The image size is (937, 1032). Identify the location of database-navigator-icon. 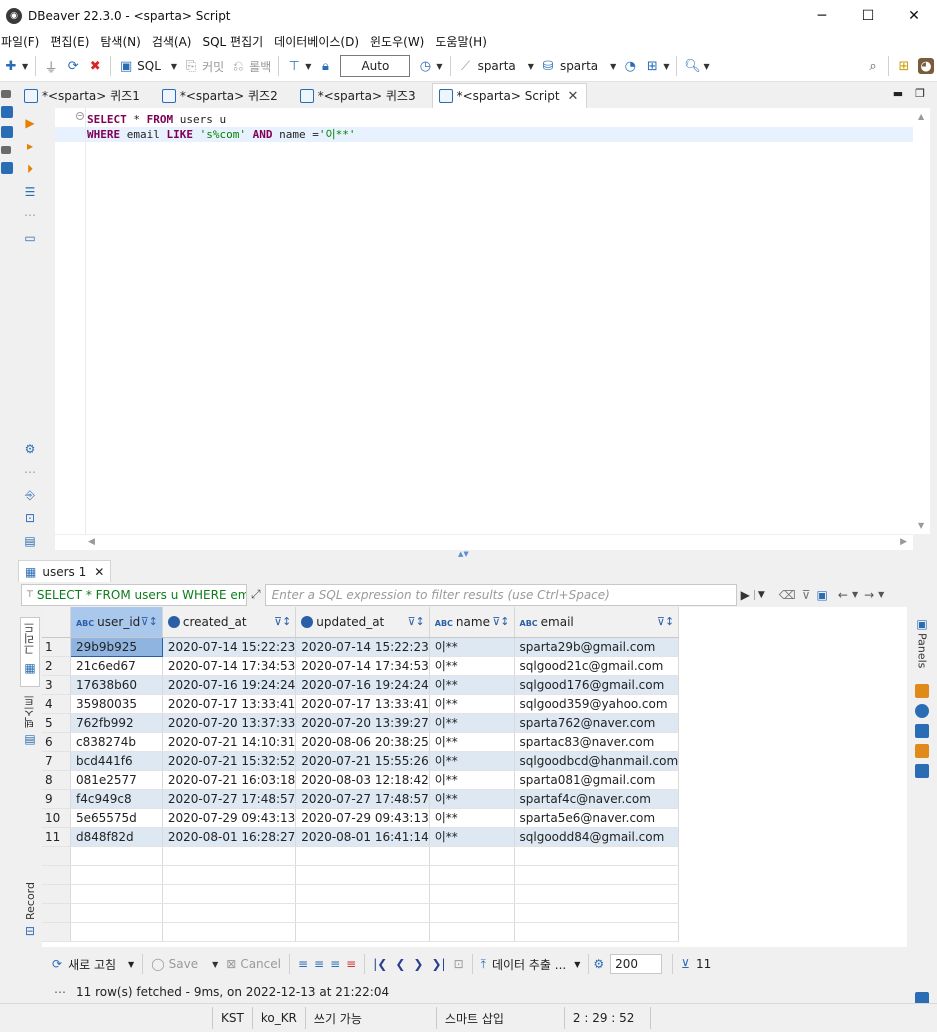
(7, 112).